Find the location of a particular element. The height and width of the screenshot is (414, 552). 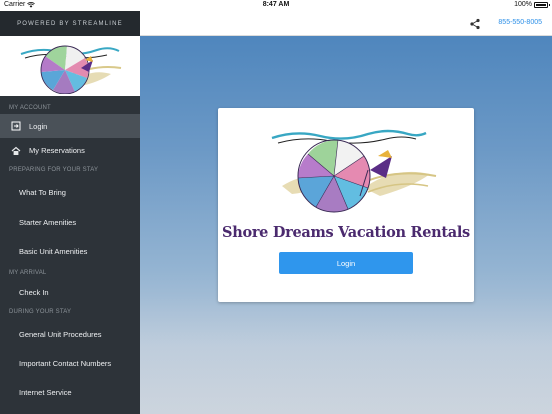

sidebar-item-label: General Unit Procedures is located at coordinates (60, 334).